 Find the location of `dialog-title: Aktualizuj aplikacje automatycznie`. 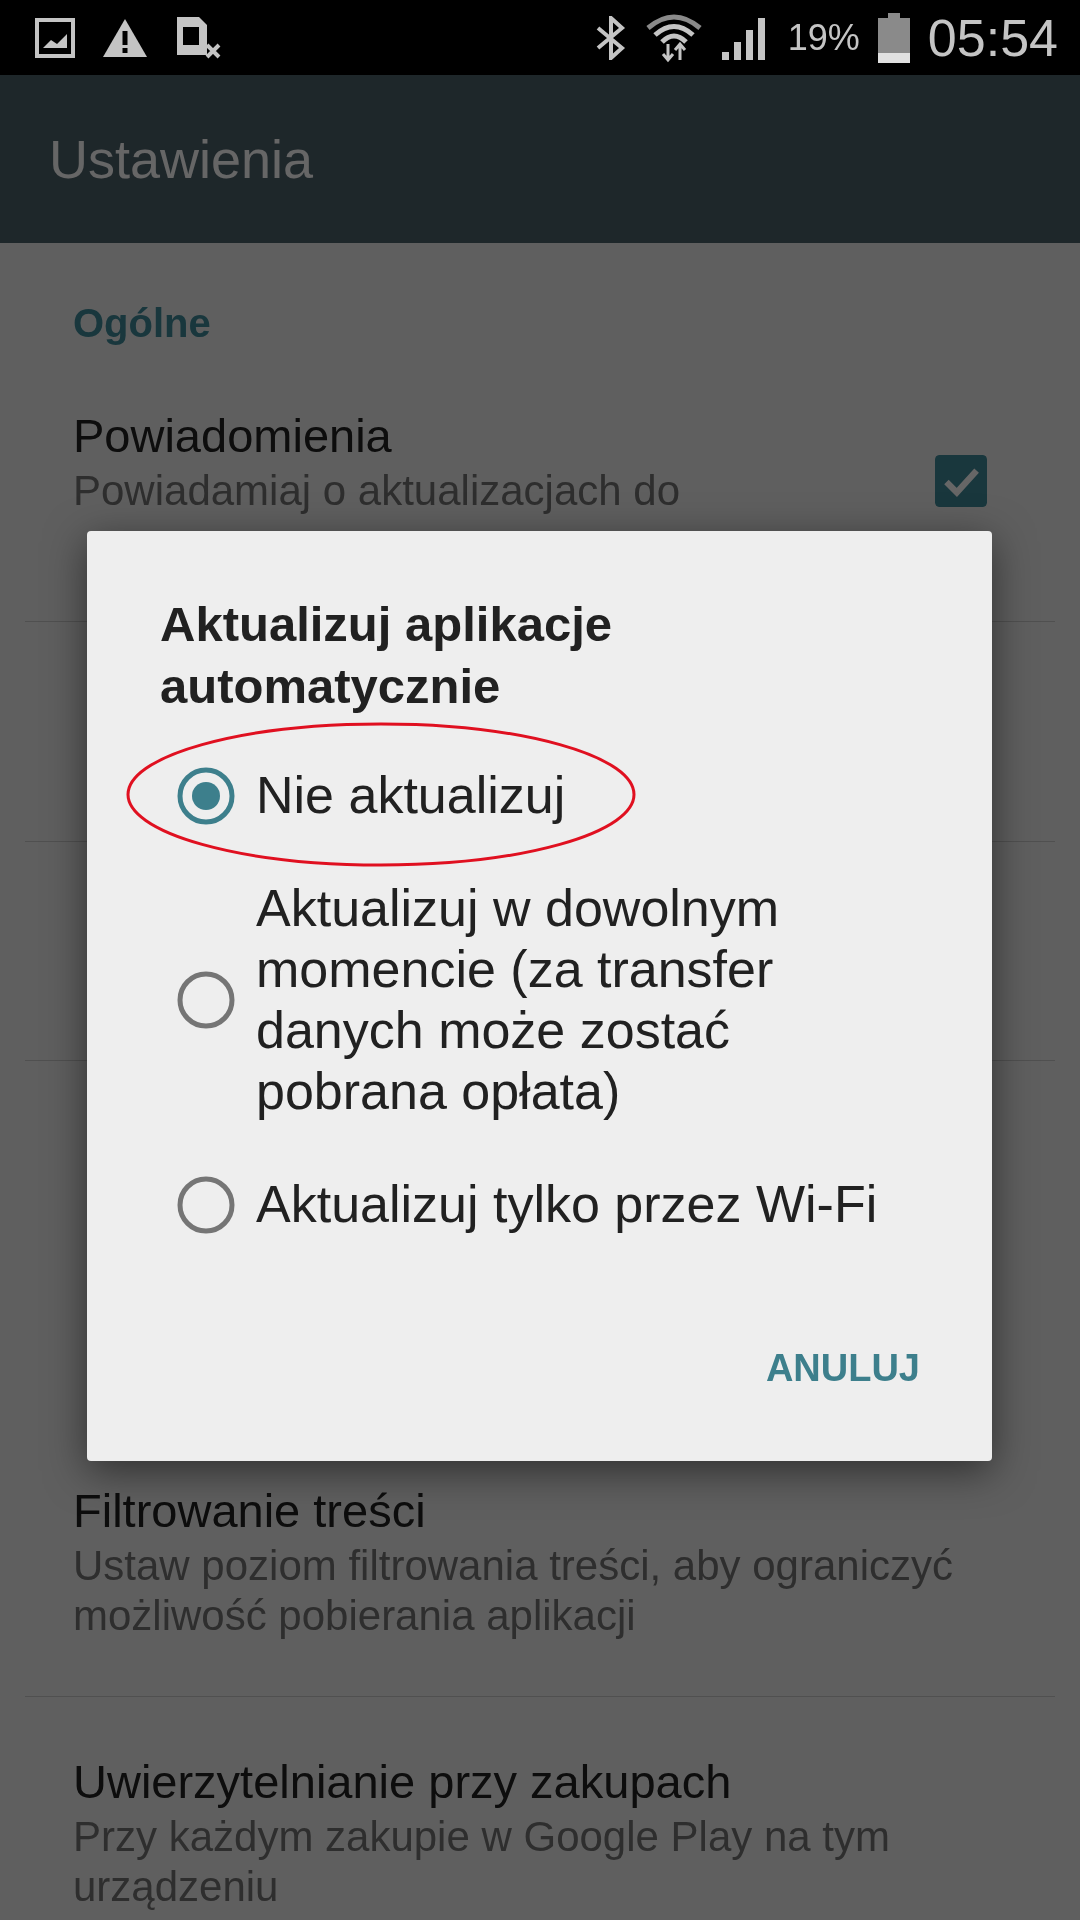

dialog-title: Aktualizuj aplikacje automatycznie is located at coordinates (387, 655).